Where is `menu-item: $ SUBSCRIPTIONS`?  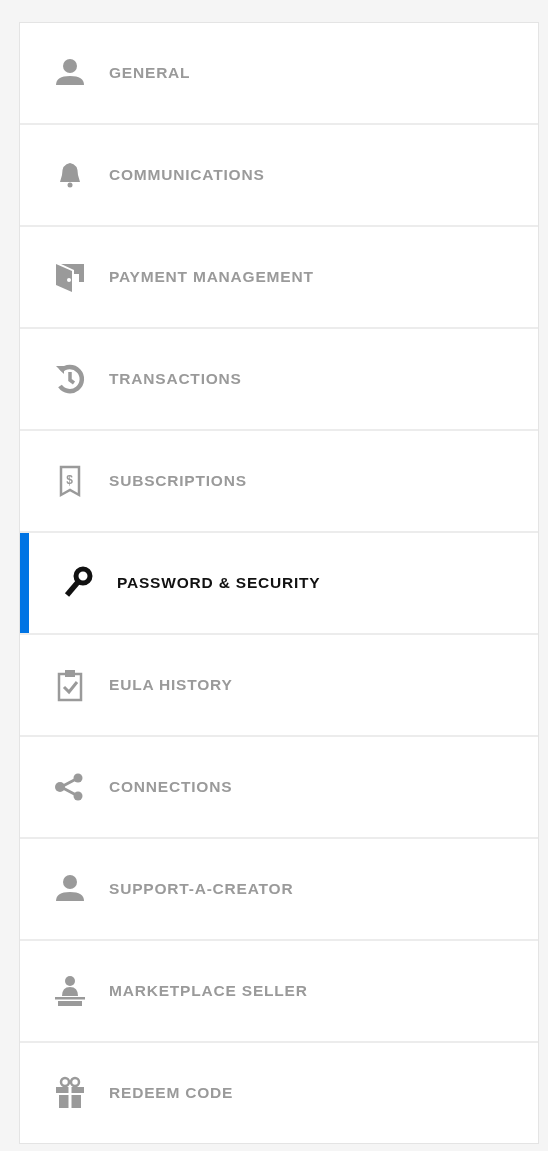 menu-item: $ SUBSCRIPTIONS is located at coordinates (279, 482).